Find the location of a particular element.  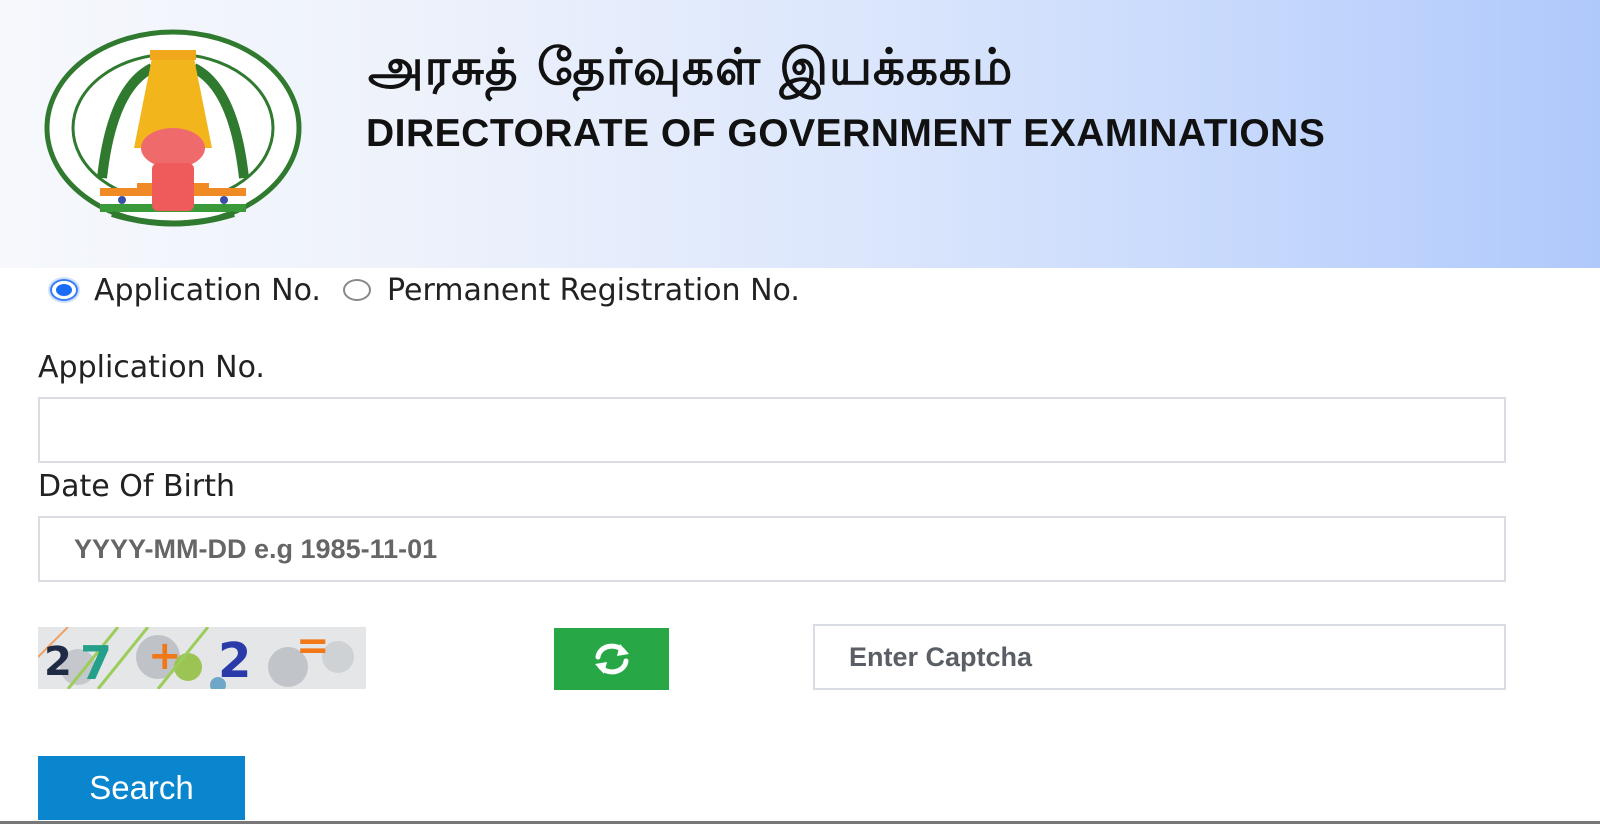

radio-application-no-label: Application No. is located at coordinates (207, 290).